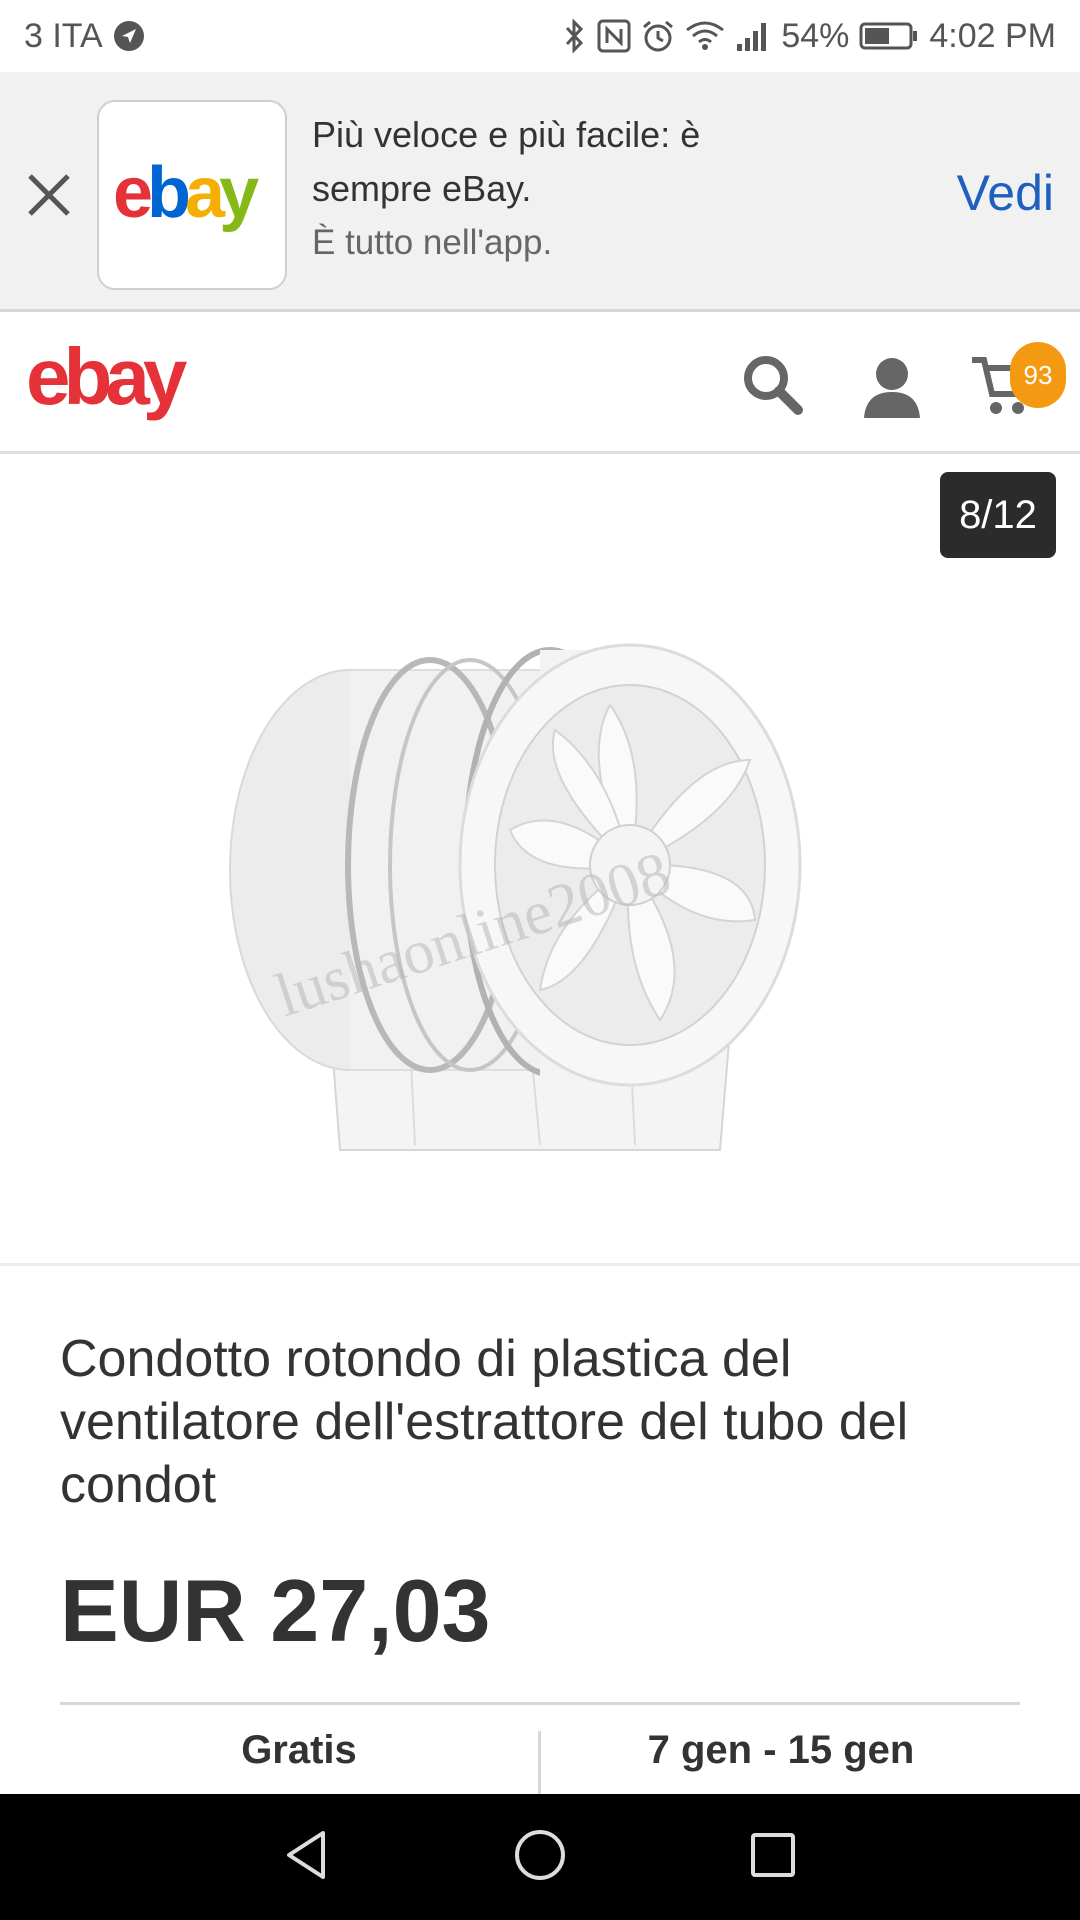  I want to click on shipping-cost: Gratis, so click(299, 1749).